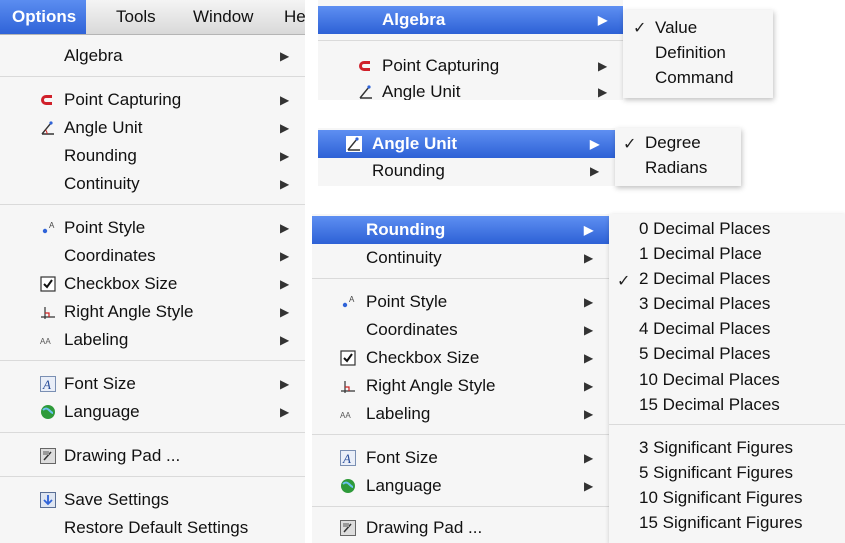  Describe the element at coordinates (727, 329) in the screenshot. I see `submenu-item-4-decimal-places: 4 Decimal Places` at that location.